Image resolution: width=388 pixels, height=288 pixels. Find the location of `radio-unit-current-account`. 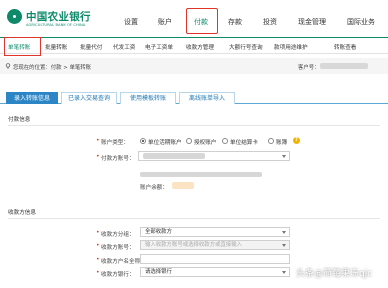

radio-unit-current-account is located at coordinates (143, 141).